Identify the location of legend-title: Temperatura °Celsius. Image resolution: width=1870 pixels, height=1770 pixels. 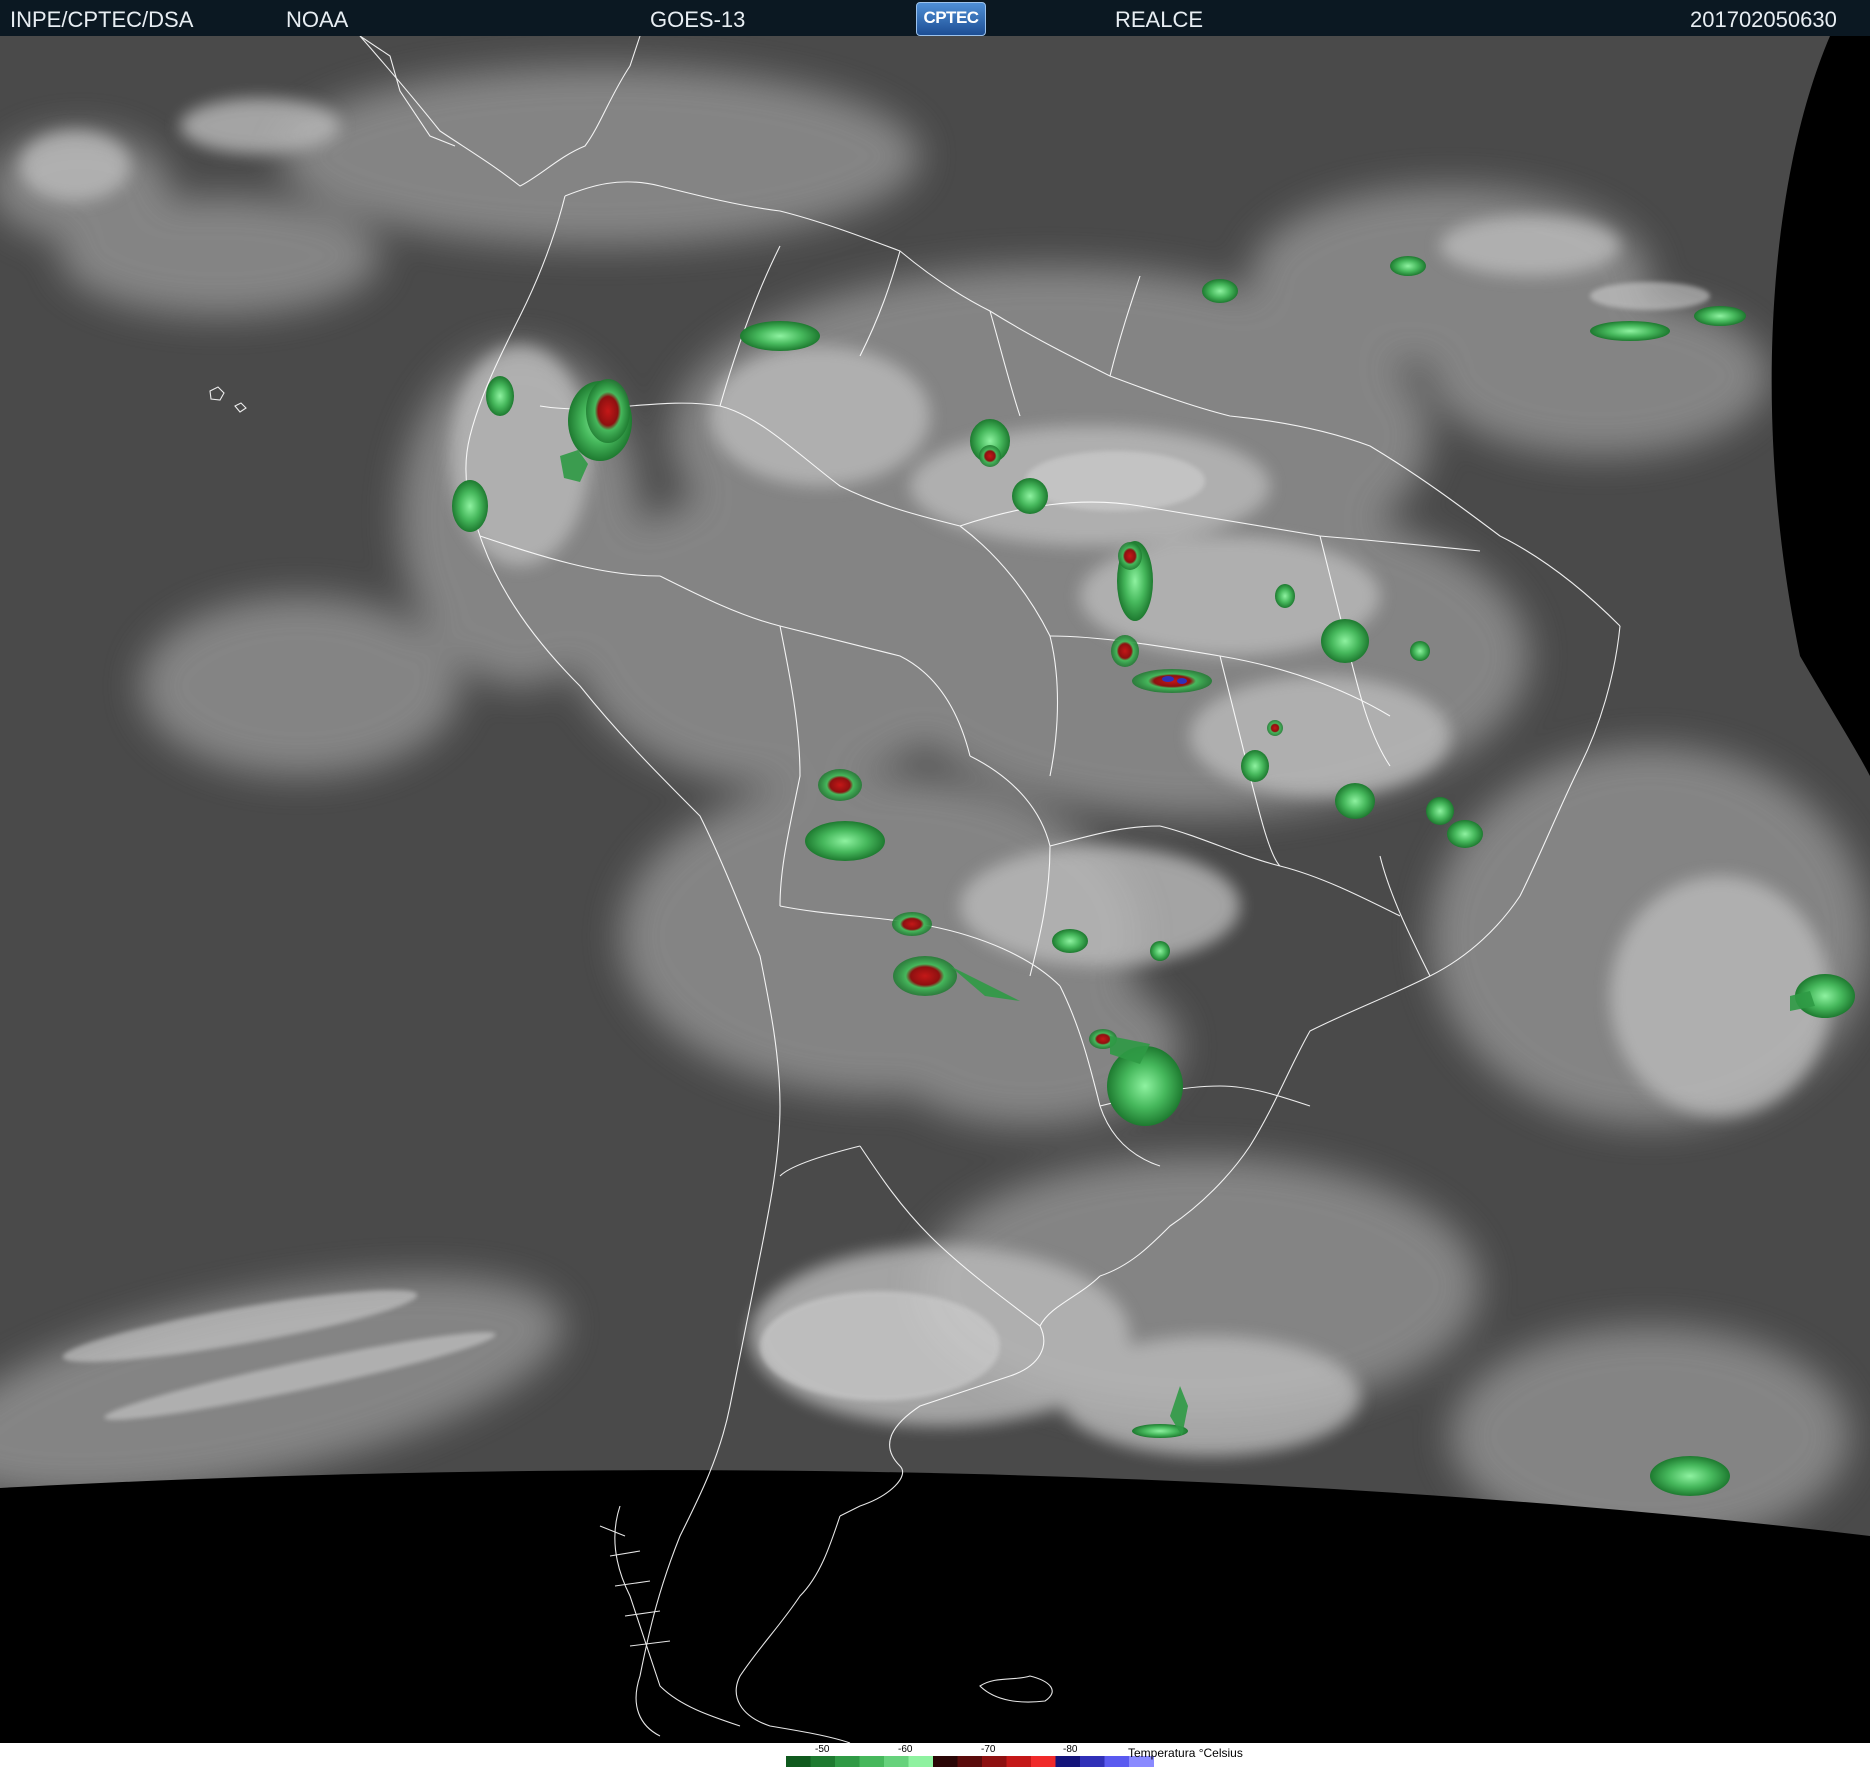
(1185, 1753).